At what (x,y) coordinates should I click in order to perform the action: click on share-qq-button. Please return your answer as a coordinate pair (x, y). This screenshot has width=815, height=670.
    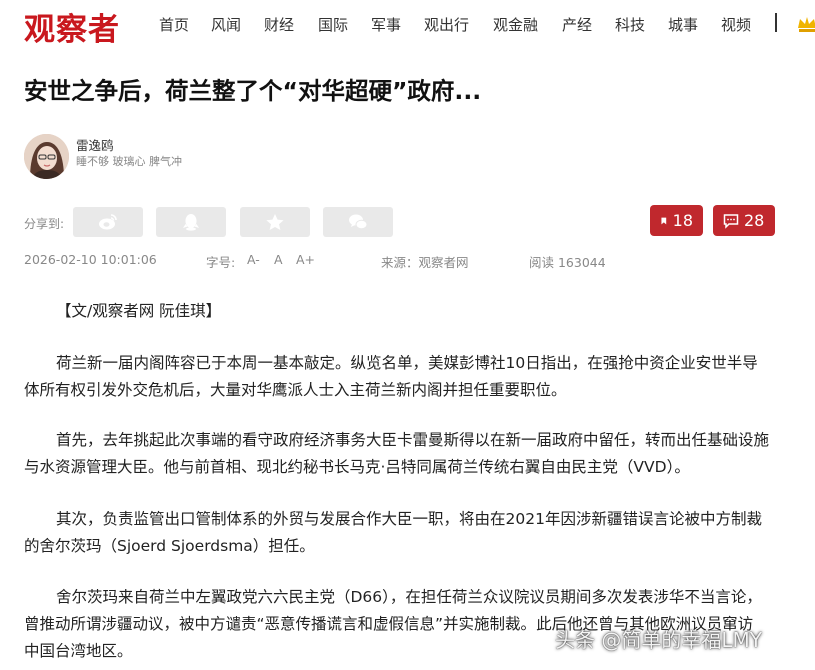
    Looking at the image, I should click on (191, 222).